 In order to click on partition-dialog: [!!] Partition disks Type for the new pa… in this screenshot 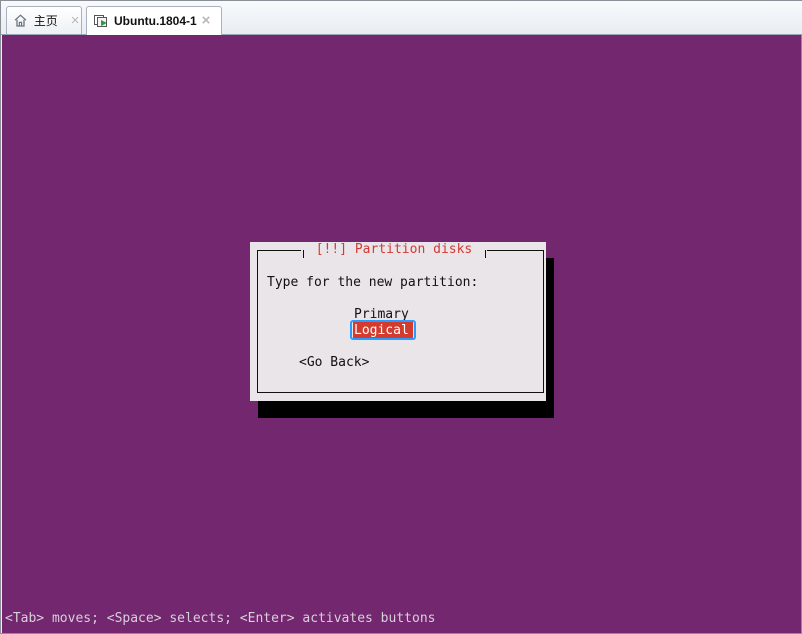, I will do `click(398, 321)`.